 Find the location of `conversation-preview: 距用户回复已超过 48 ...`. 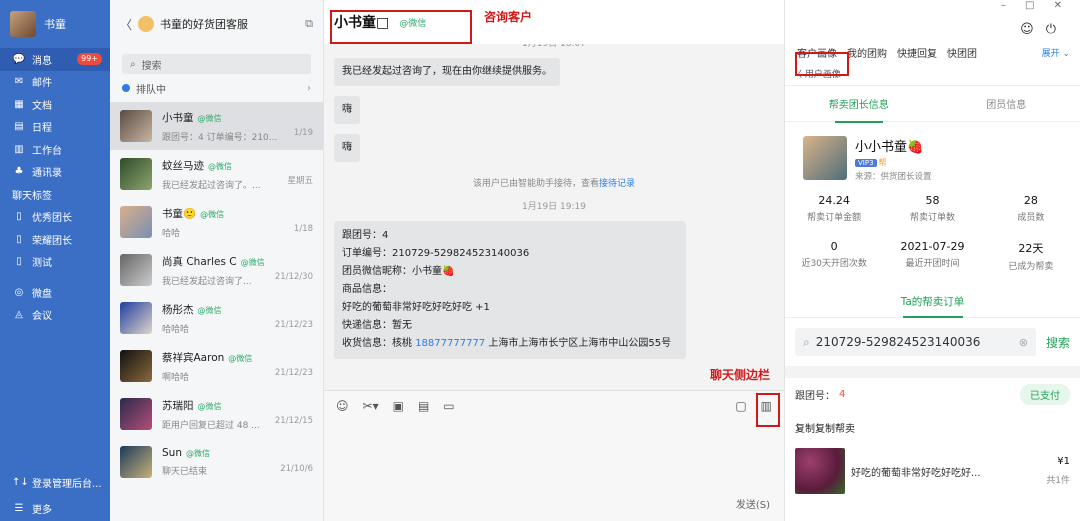

conversation-preview: 距用户回复已超过 48 ... is located at coordinates (211, 425).